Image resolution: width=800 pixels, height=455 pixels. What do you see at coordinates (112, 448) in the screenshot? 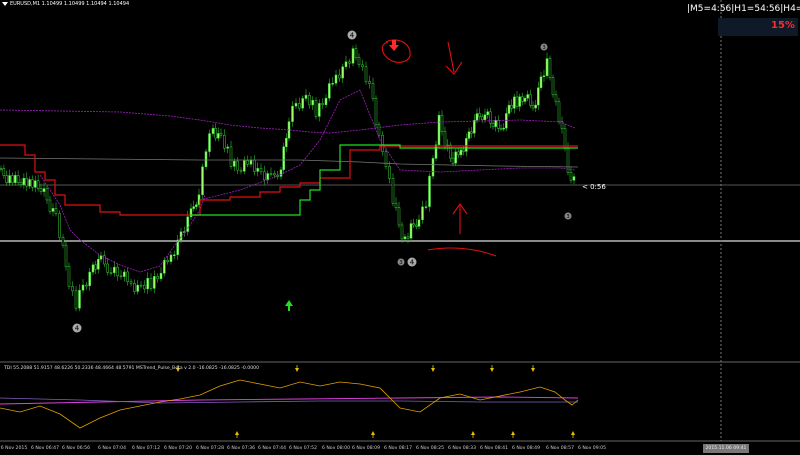
I see `time-axis-tick: 6 Nov 07:04` at bounding box center [112, 448].